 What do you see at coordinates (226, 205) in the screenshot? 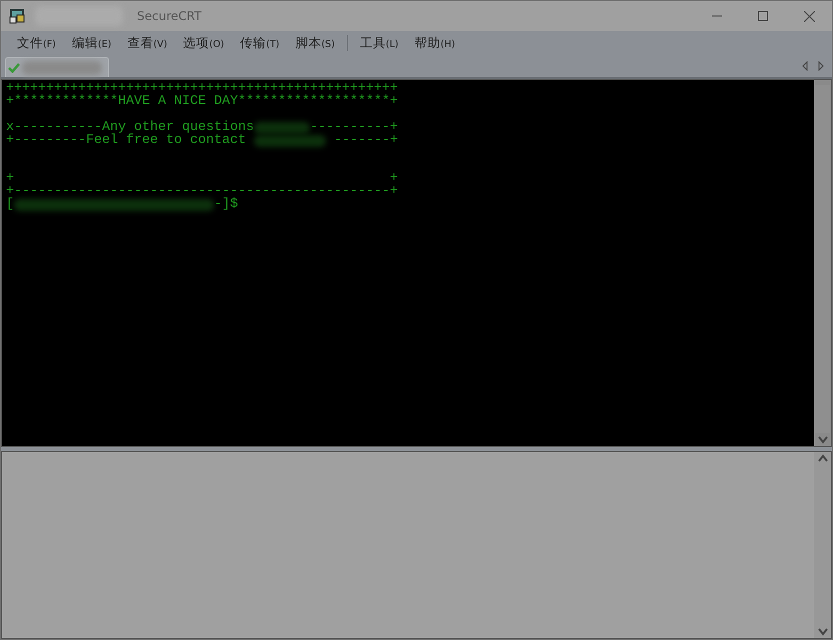
I see `terminal-text: -]$` at bounding box center [226, 205].